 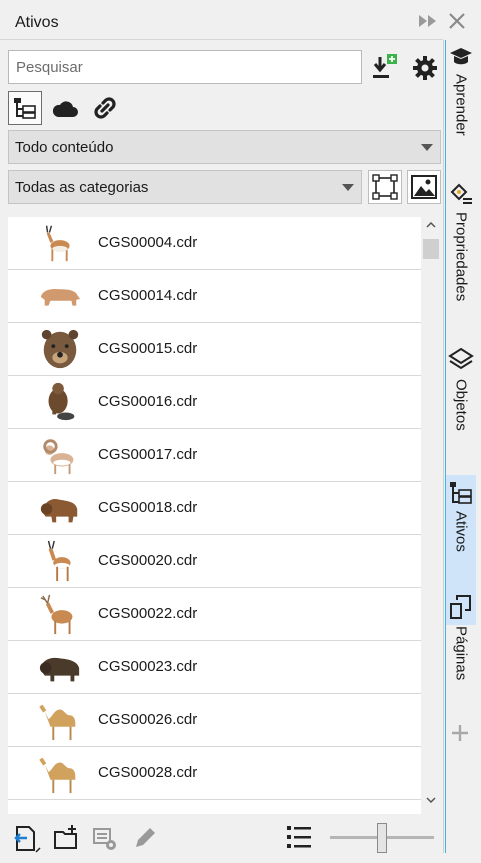 I want to click on asset-row: CGS00018.cdr, so click(x=214, y=508).